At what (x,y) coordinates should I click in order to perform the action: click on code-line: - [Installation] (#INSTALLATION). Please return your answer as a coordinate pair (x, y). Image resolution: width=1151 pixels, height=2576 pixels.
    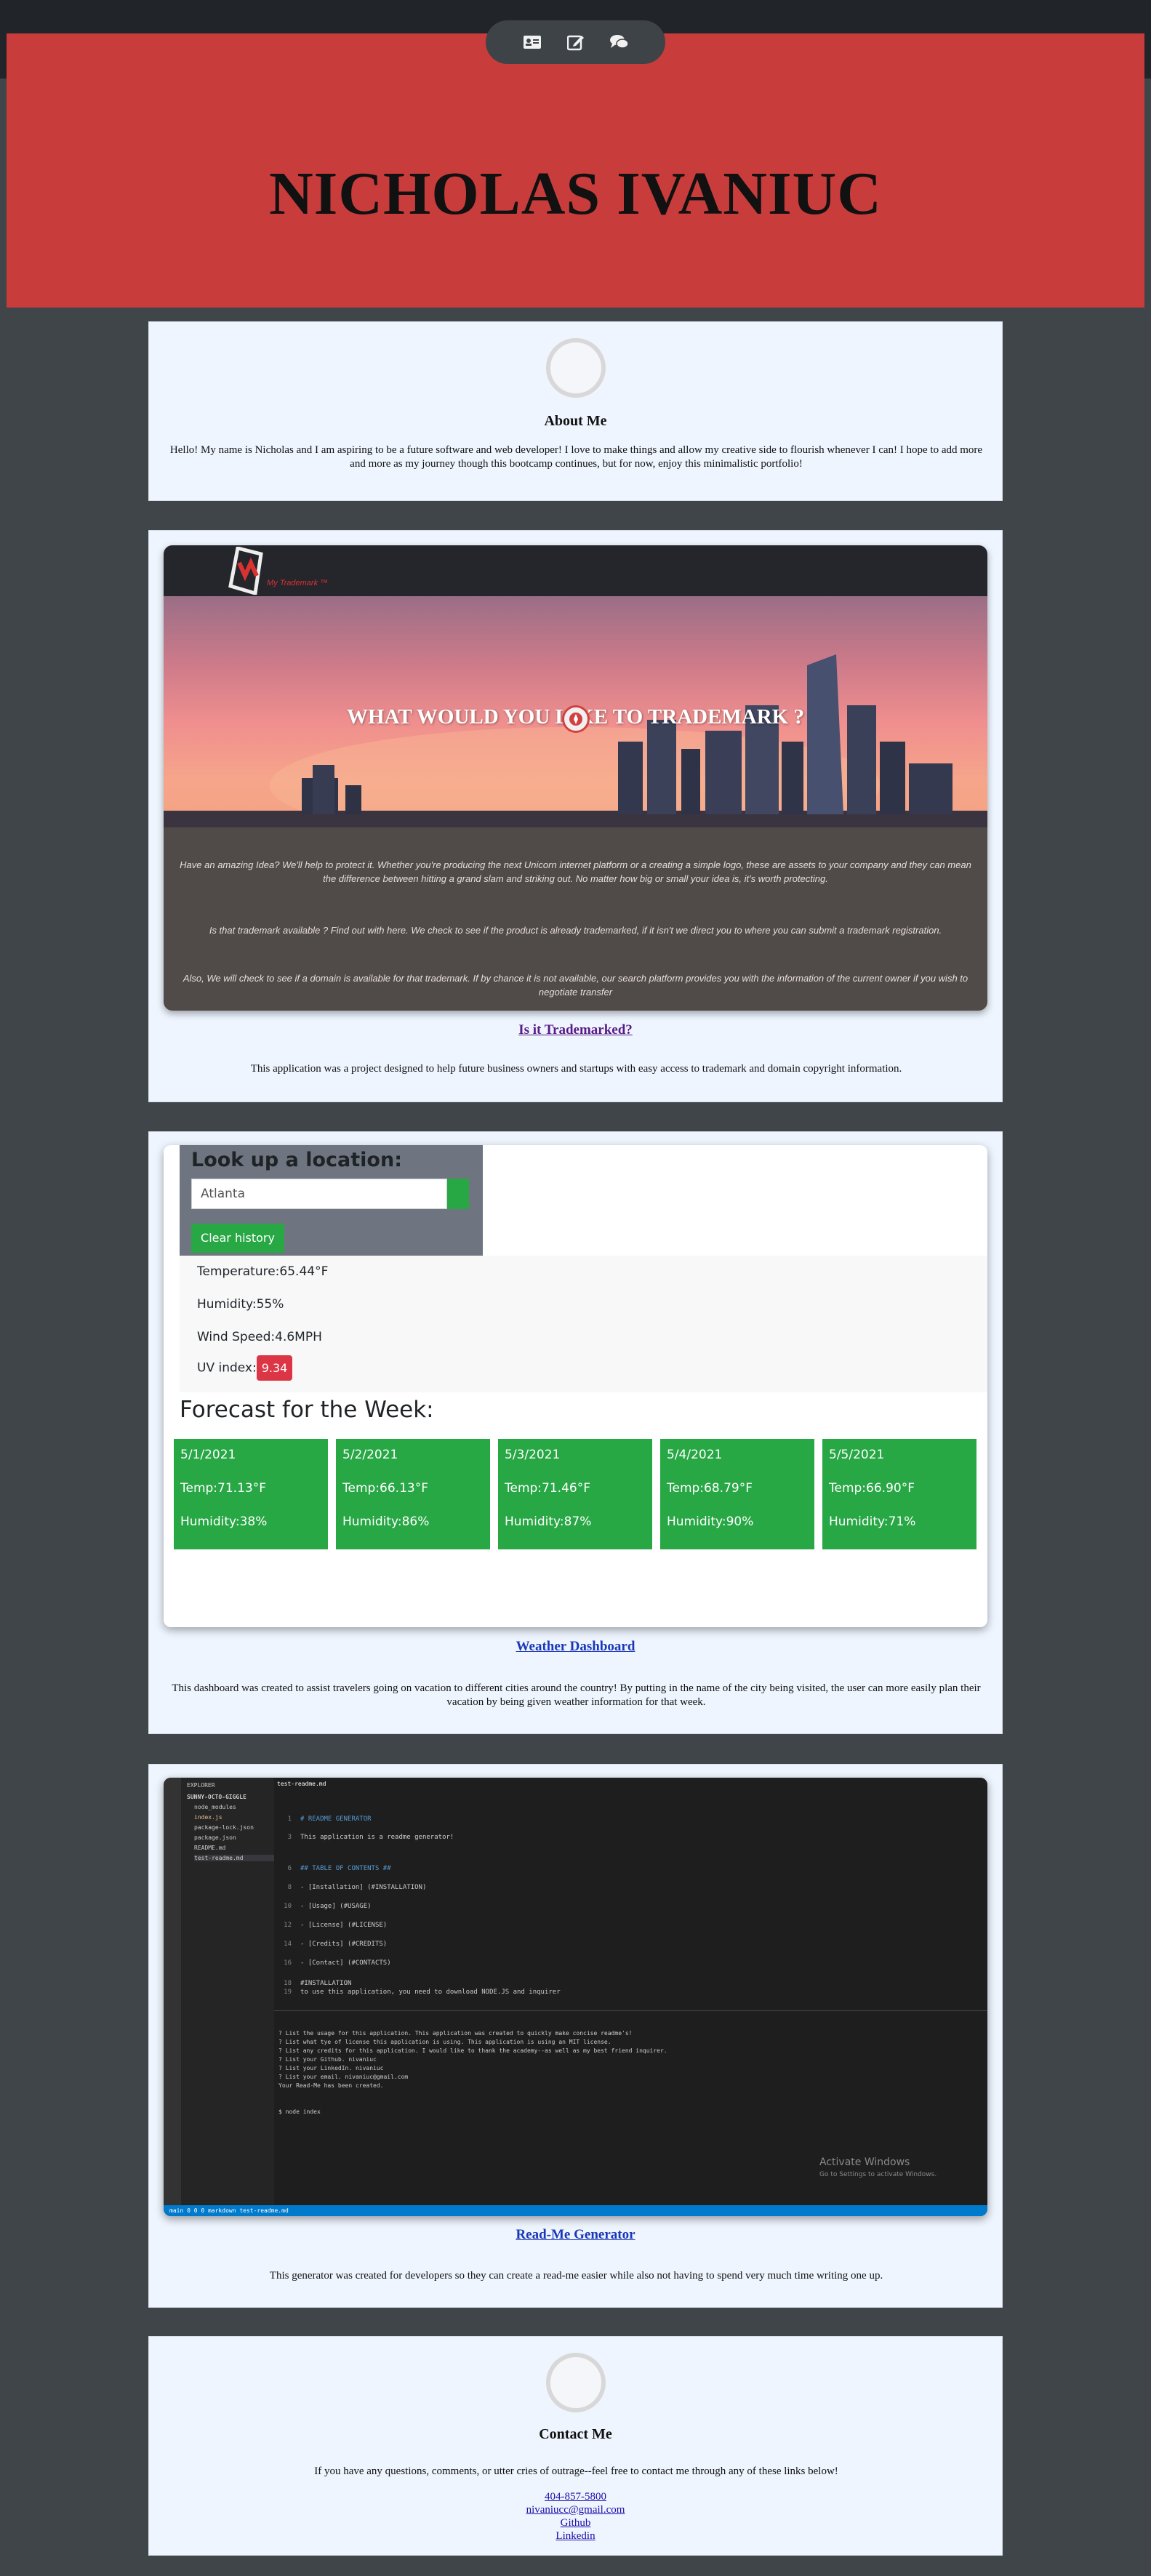
    Looking at the image, I should click on (363, 1887).